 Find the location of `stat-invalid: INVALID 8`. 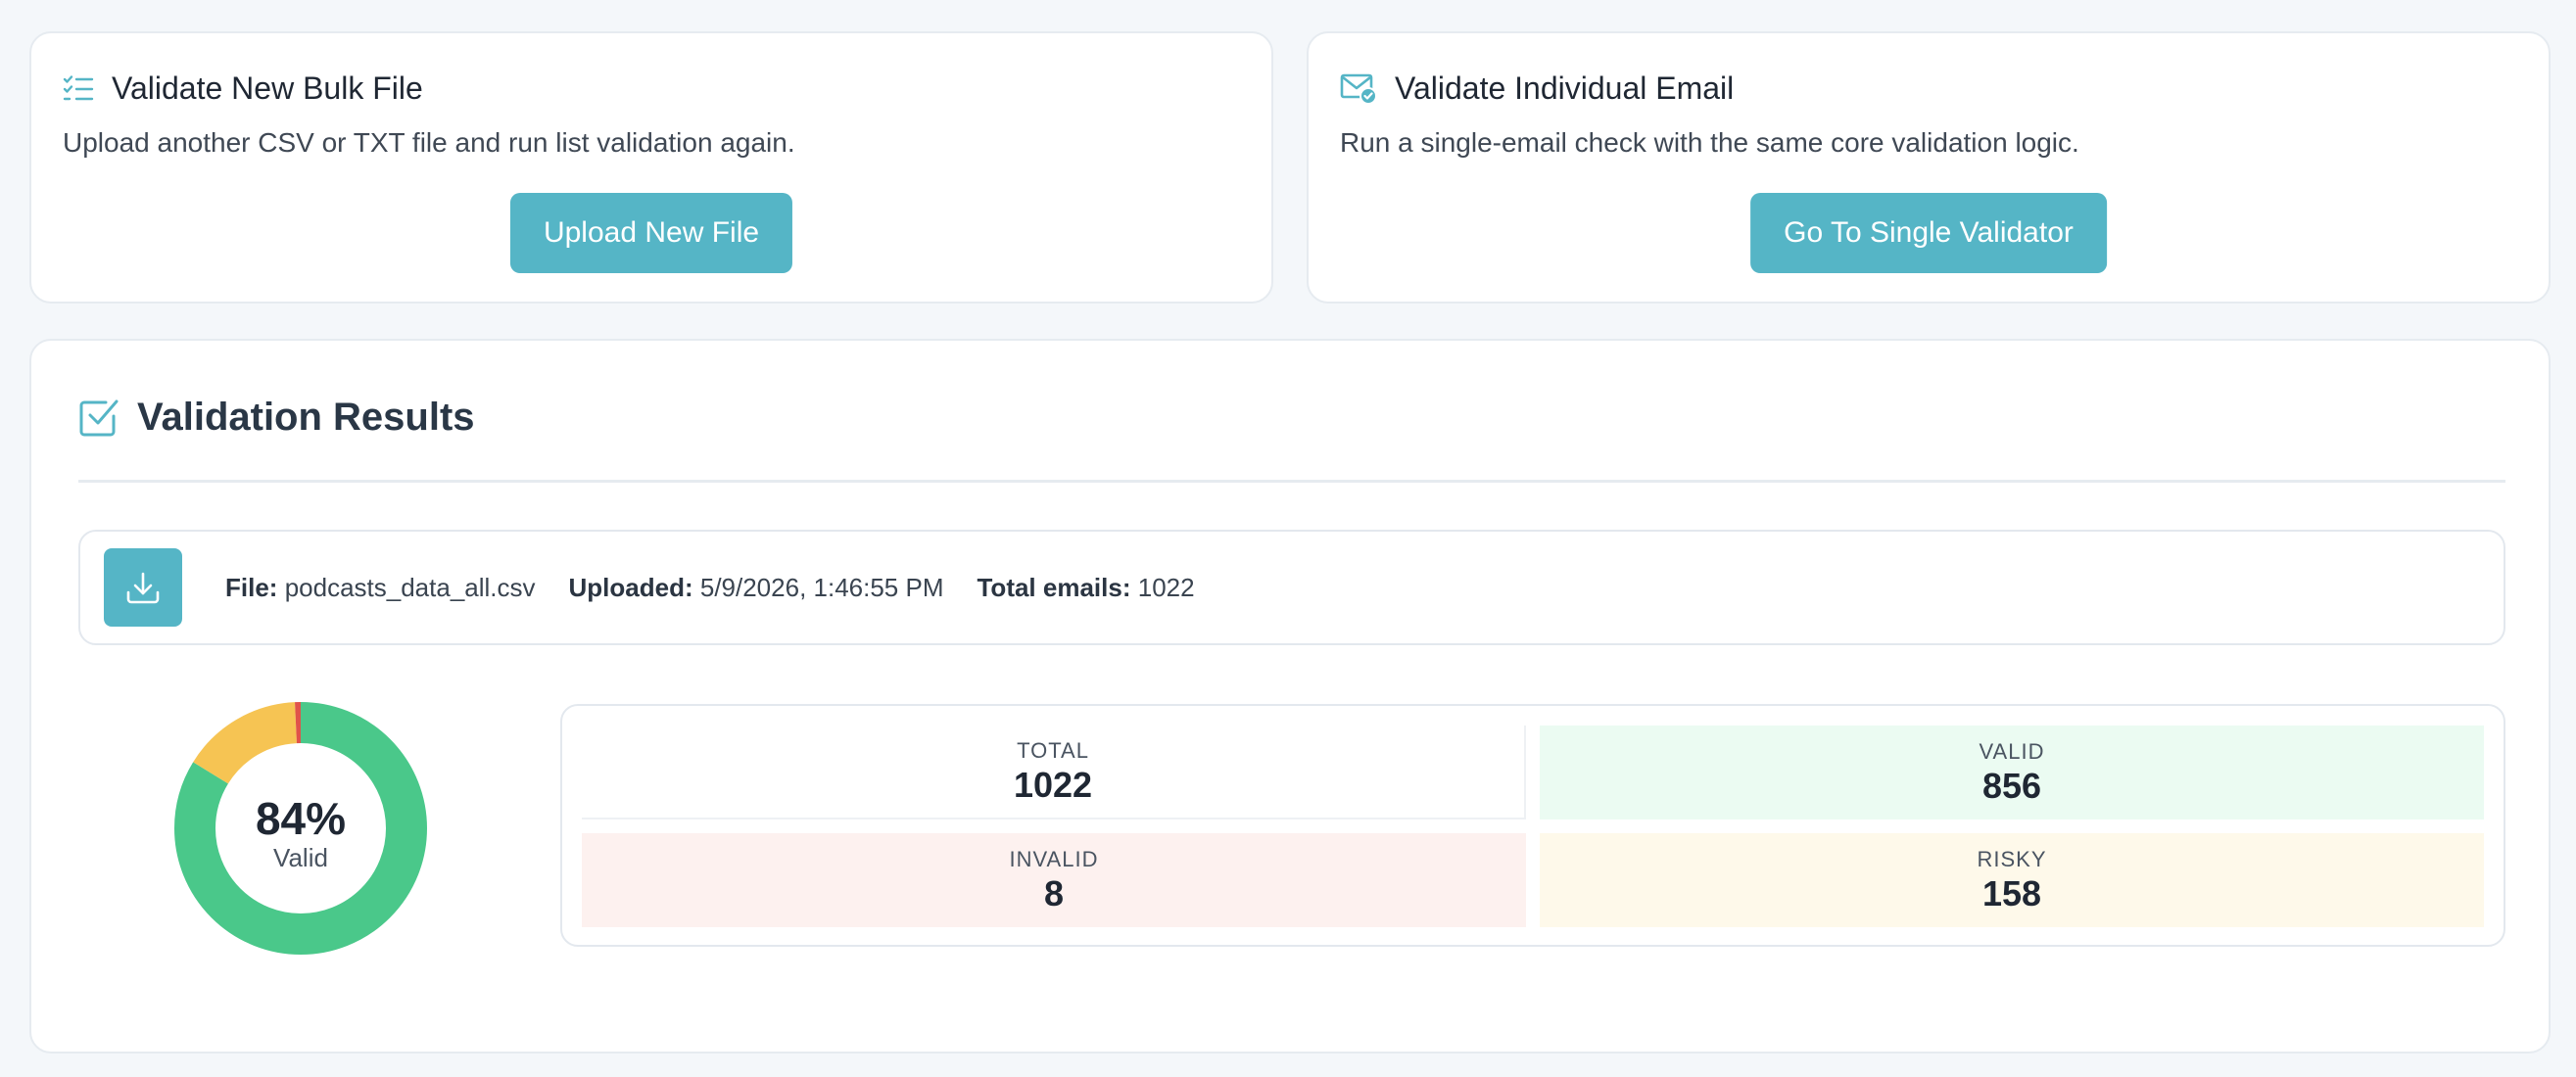

stat-invalid: INVALID 8 is located at coordinates (1054, 880).